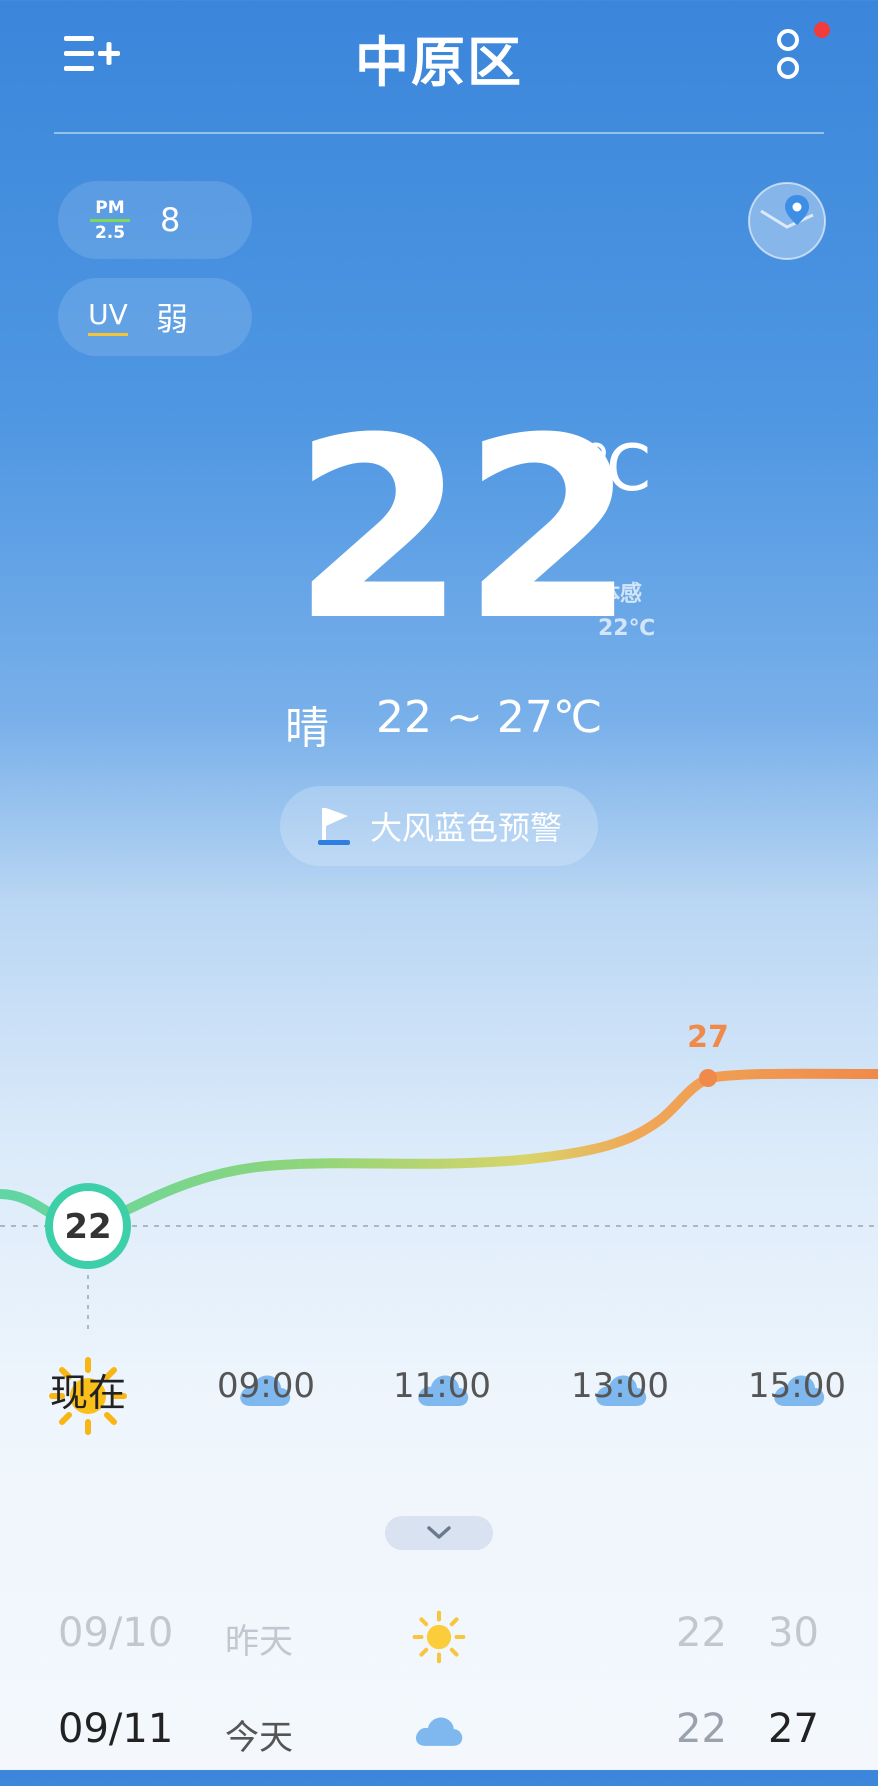 This screenshot has width=878, height=1786. What do you see at coordinates (708, 1037) in the screenshot?
I see `peak-temperature-label: 27` at bounding box center [708, 1037].